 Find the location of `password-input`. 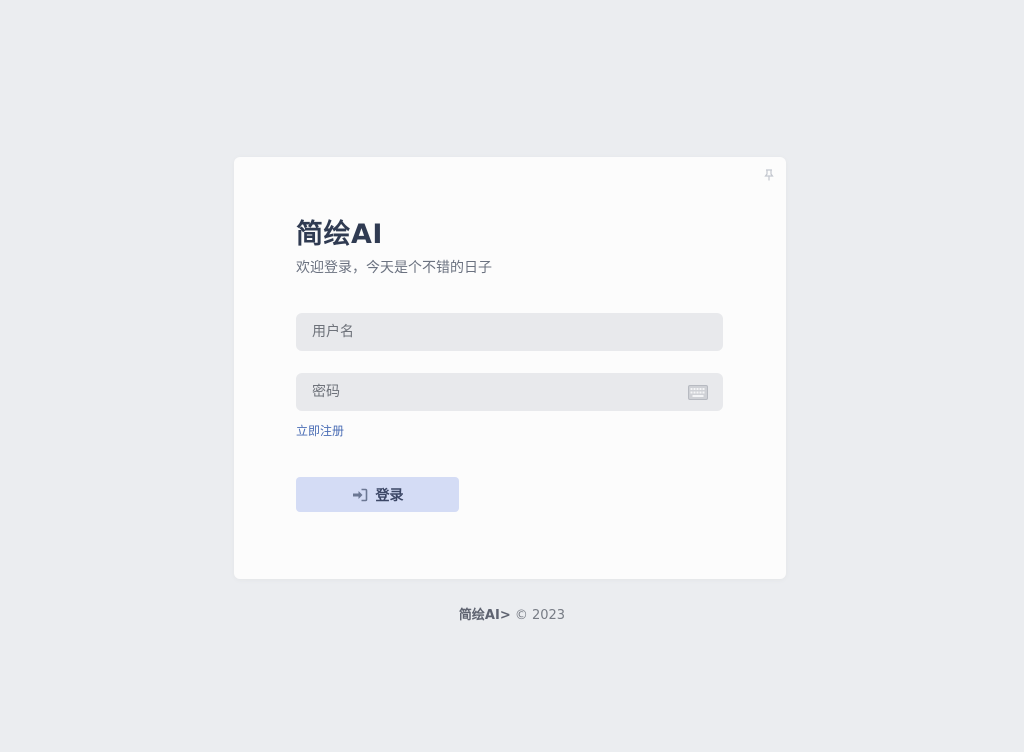

password-input is located at coordinates (509, 392).